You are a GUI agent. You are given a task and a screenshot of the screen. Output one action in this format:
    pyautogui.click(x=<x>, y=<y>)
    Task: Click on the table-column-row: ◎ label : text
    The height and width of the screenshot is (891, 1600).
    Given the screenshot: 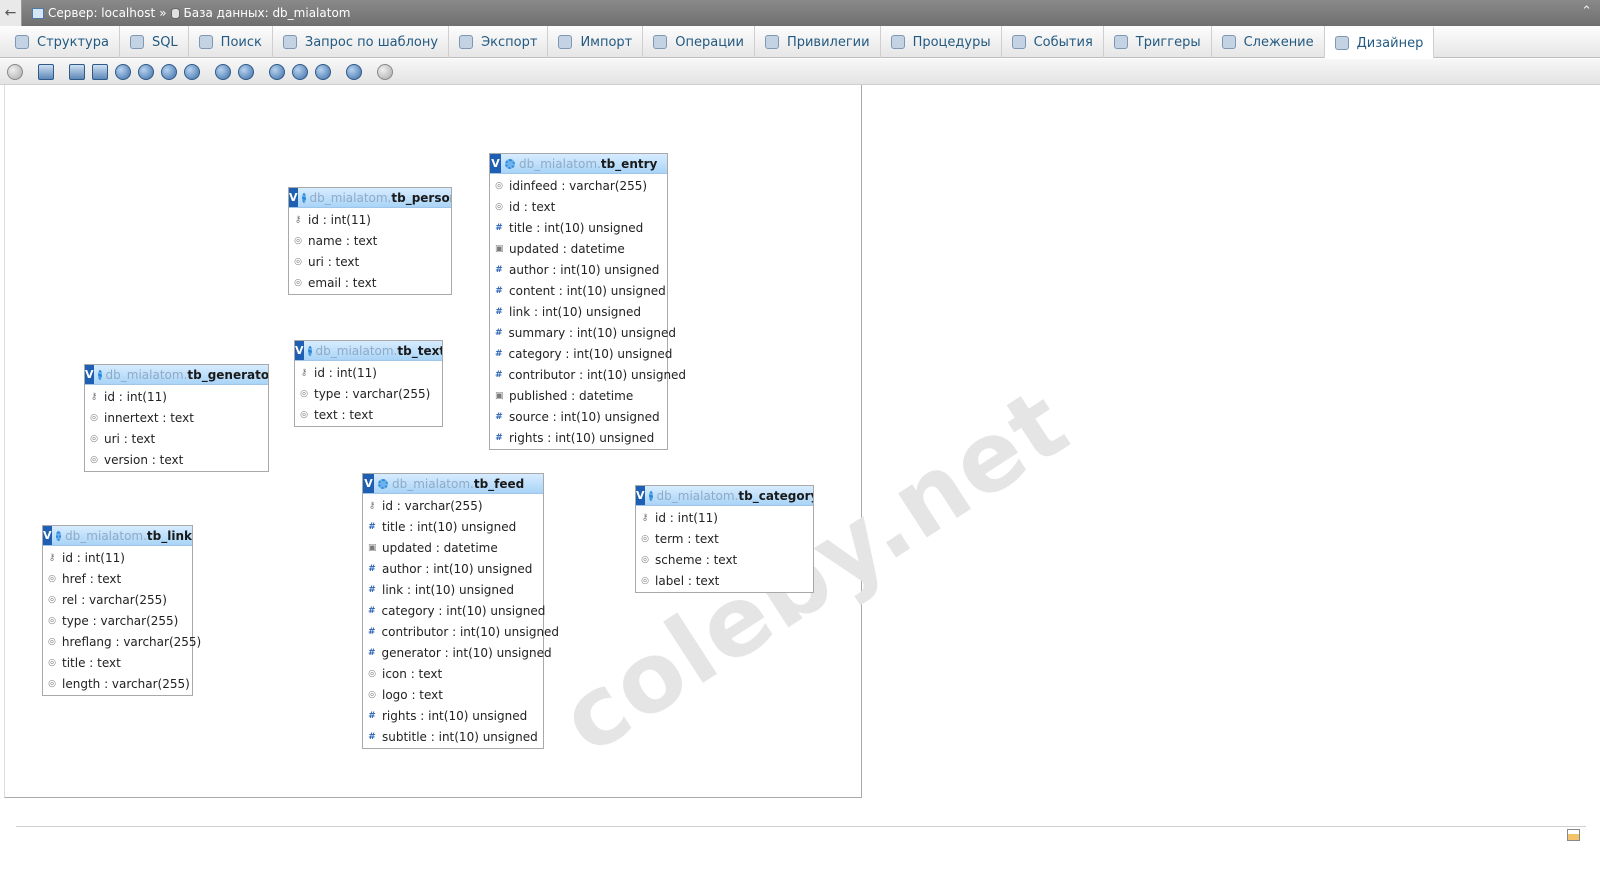 What is the action you would take?
    pyautogui.click(x=724, y=580)
    